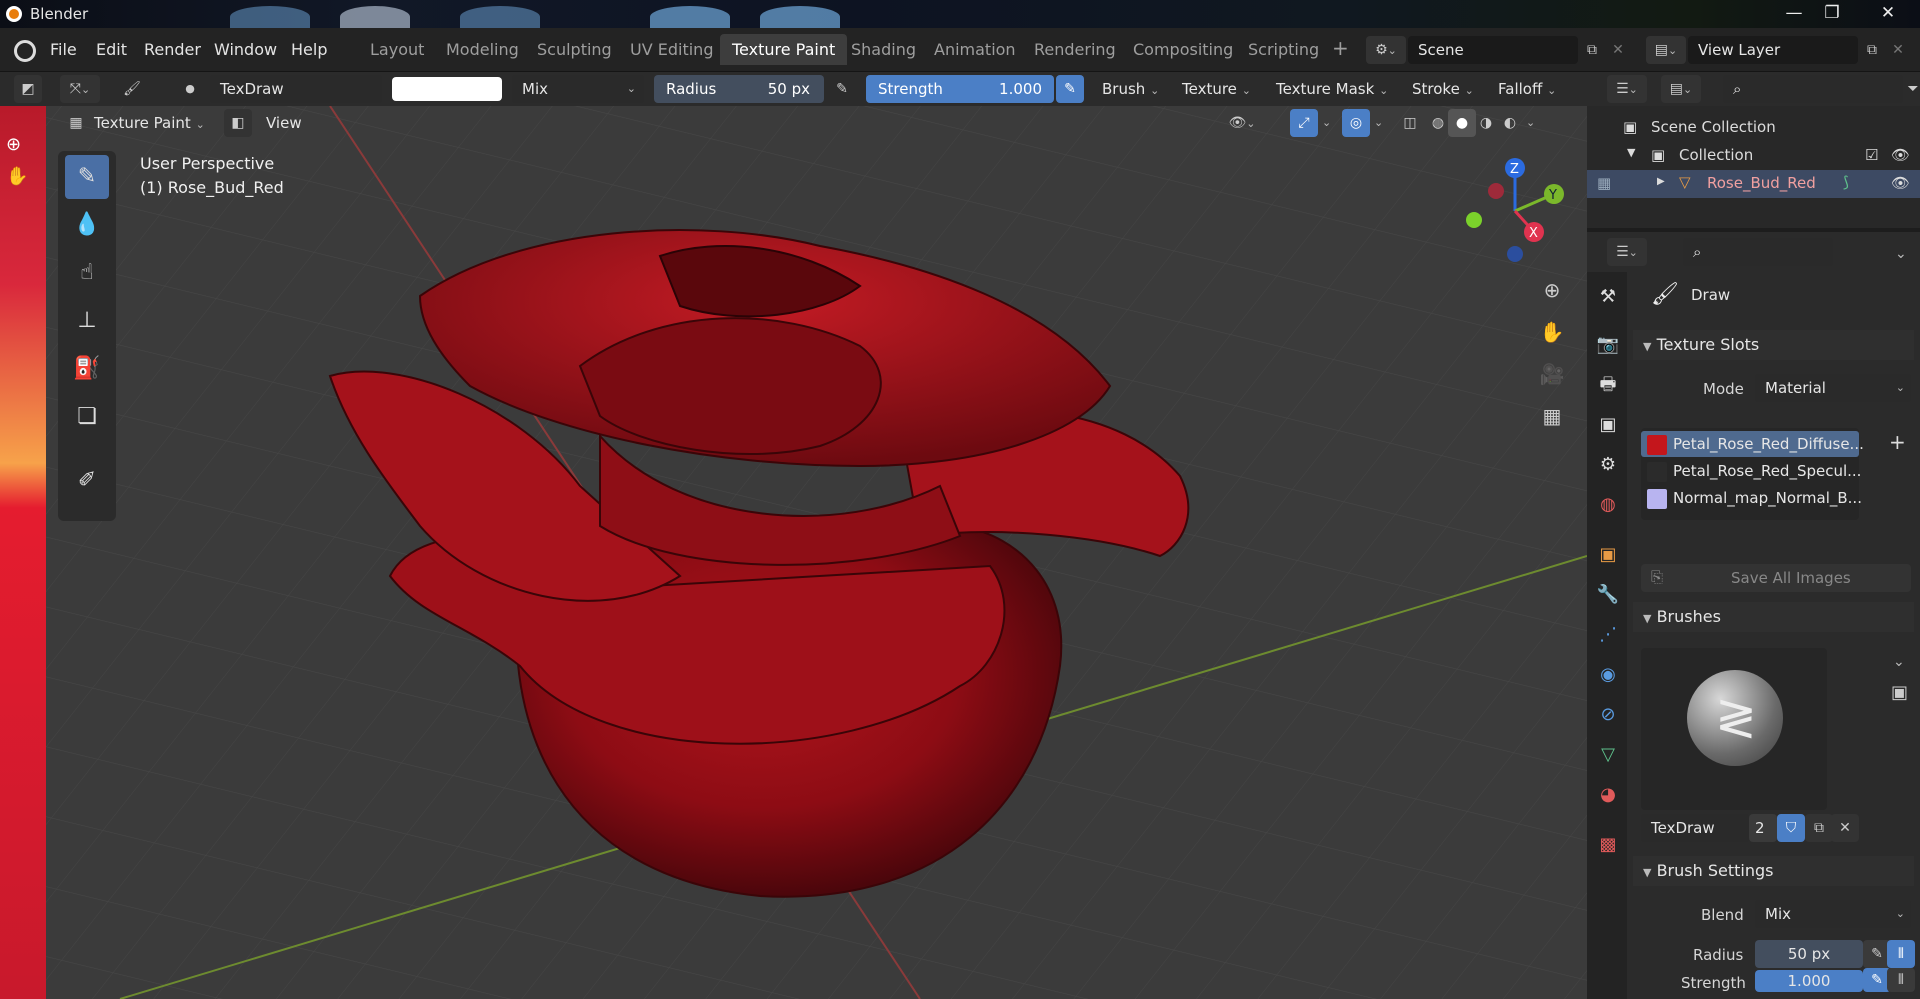 The width and height of the screenshot is (1920, 999). Describe the element at coordinates (1763, 828) in the screenshot. I see `brush-users-count: 2` at that location.